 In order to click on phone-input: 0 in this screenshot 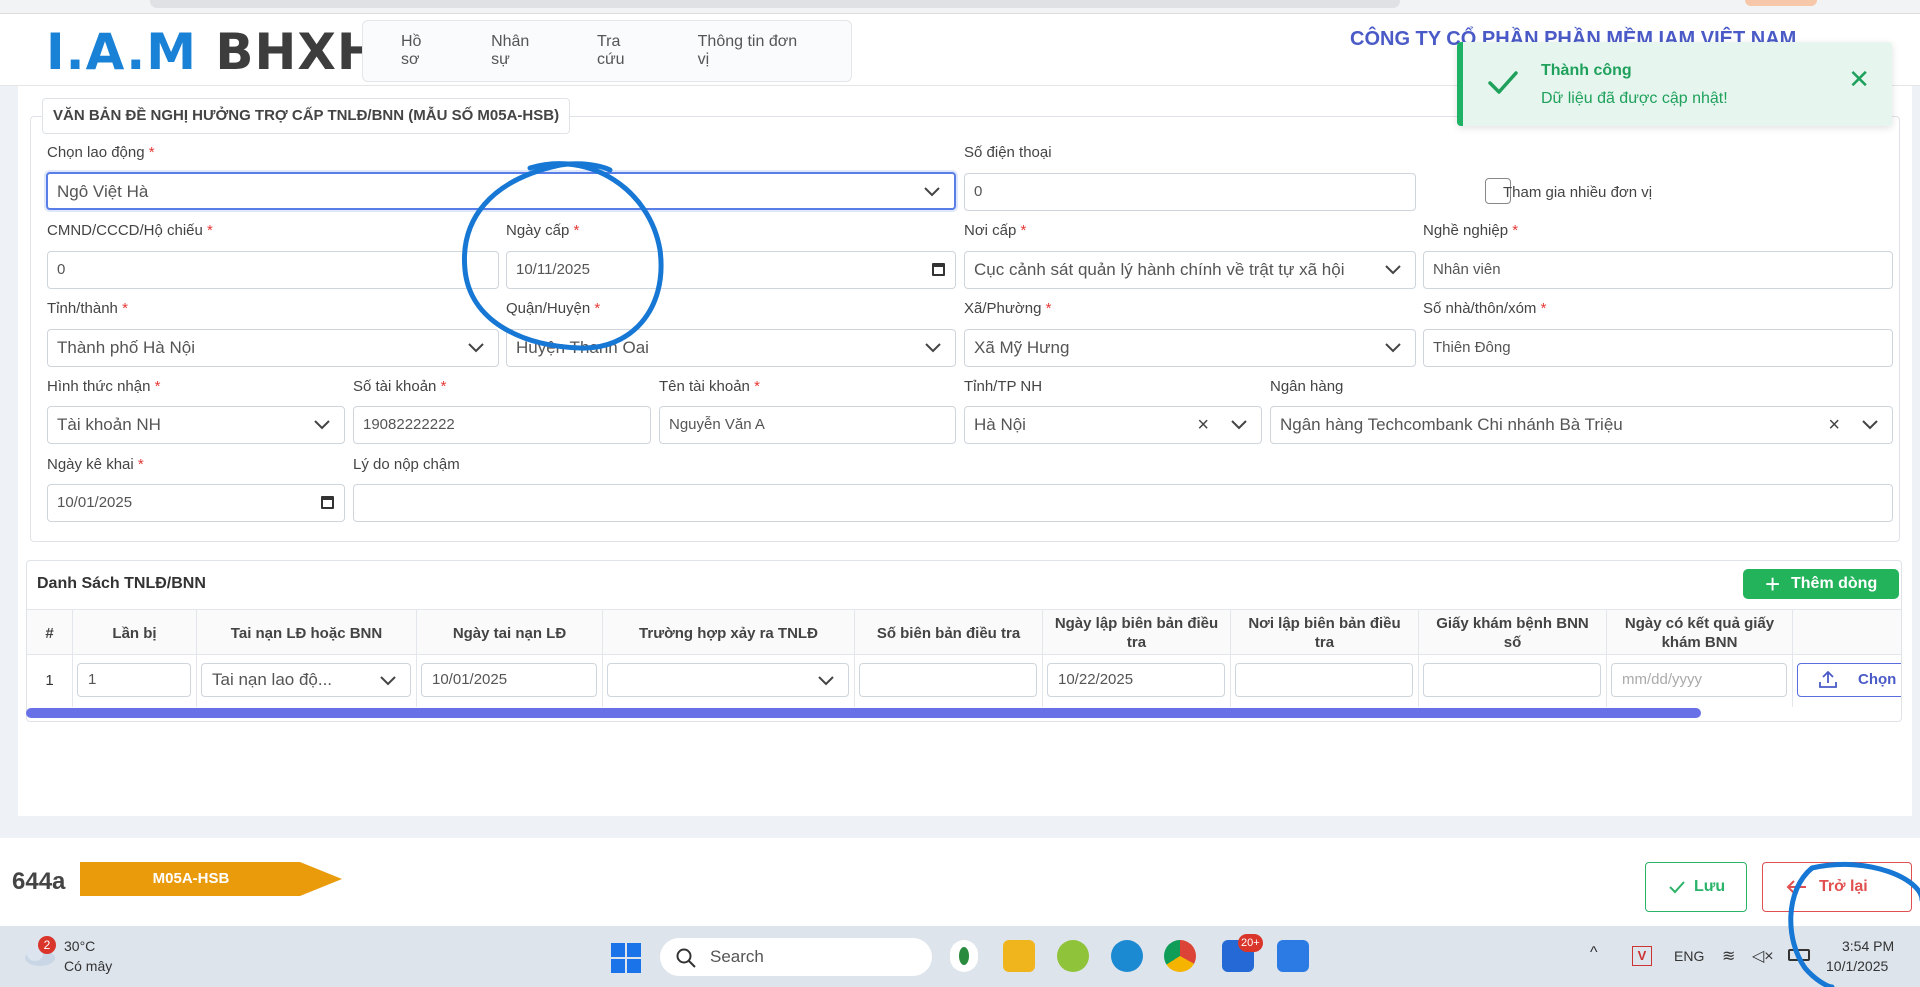, I will do `click(1190, 192)`.